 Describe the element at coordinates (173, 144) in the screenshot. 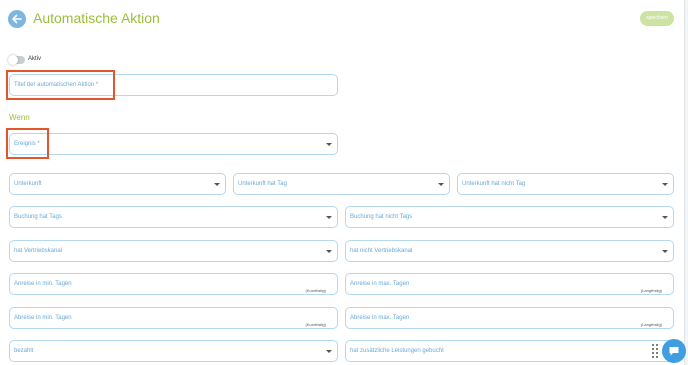

I see `event-select: Ereignis *` at that location.